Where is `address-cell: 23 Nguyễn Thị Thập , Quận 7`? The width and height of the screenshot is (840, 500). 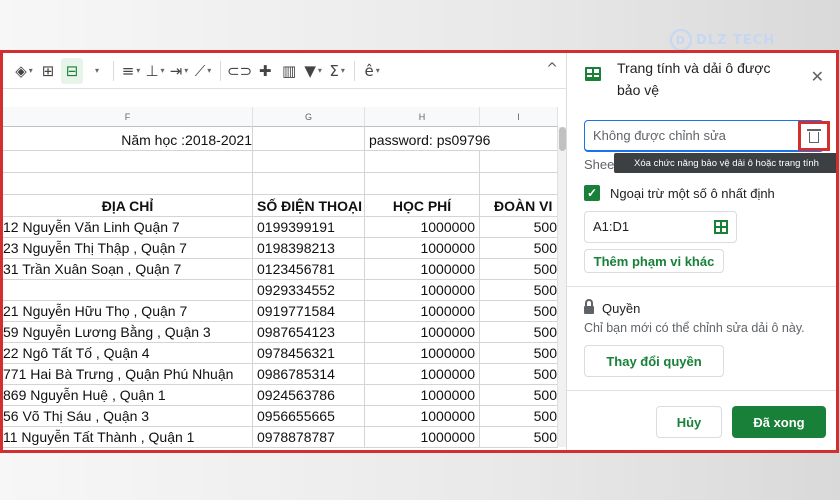
address-cell: 23 Nguyễn Thị Thập , Quận 7 is located at coordinates (128, 248).